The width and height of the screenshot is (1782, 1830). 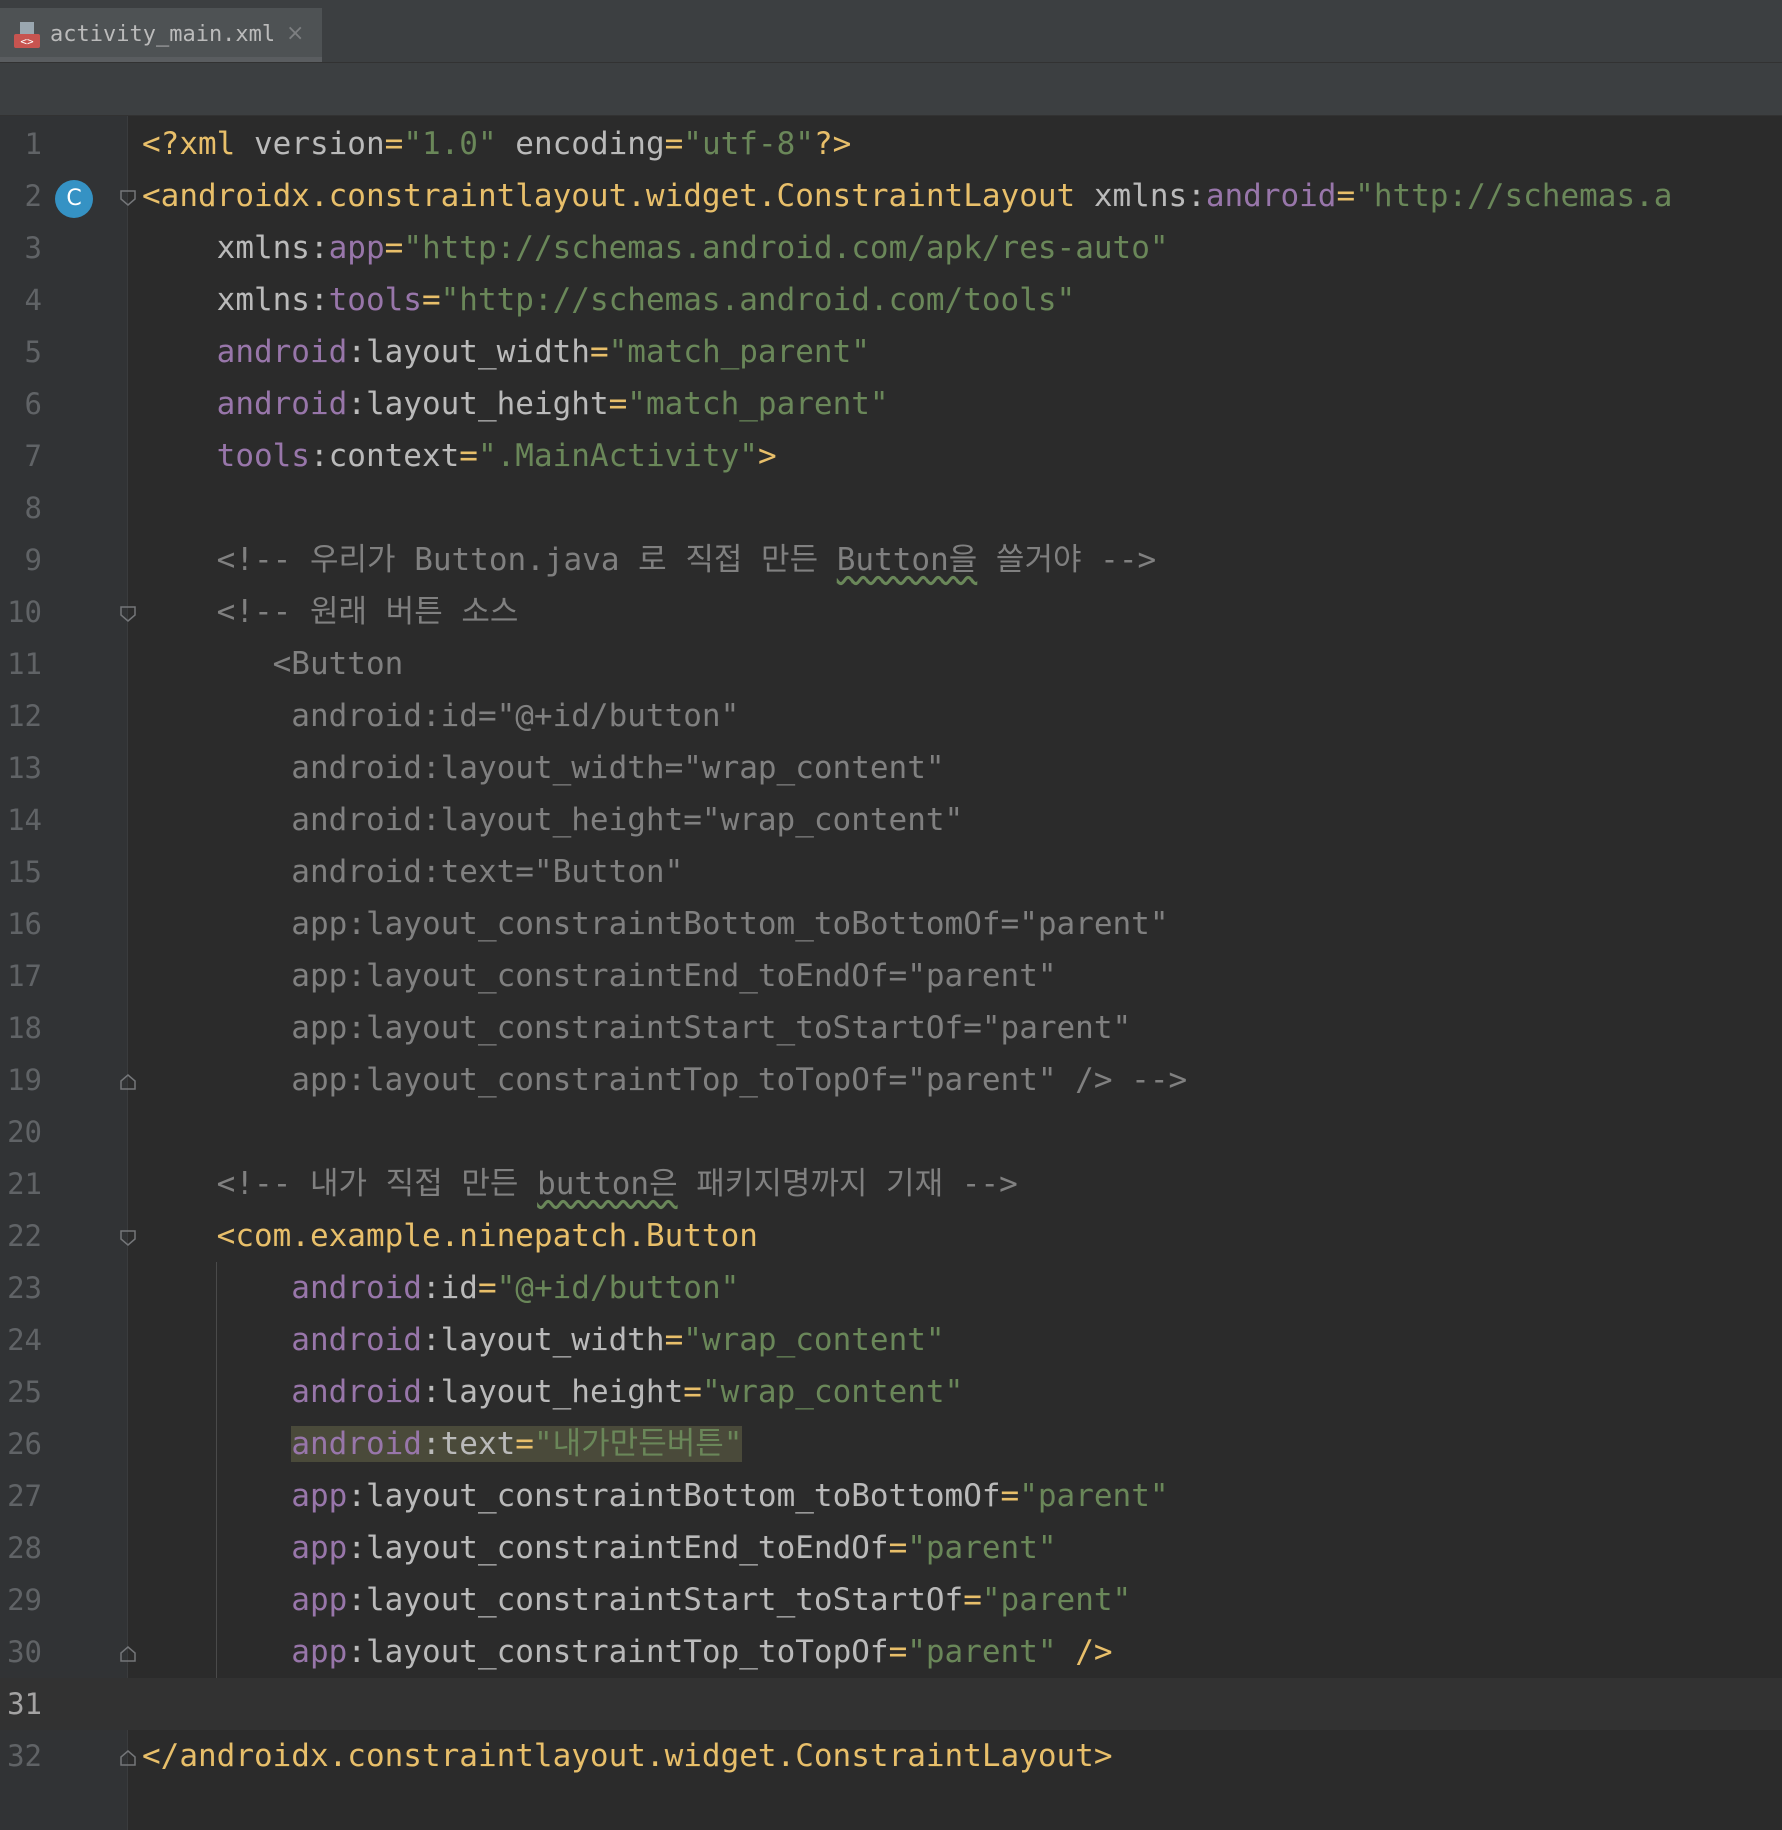 I want to click on line-number: 6, so click(x=33, y=404).